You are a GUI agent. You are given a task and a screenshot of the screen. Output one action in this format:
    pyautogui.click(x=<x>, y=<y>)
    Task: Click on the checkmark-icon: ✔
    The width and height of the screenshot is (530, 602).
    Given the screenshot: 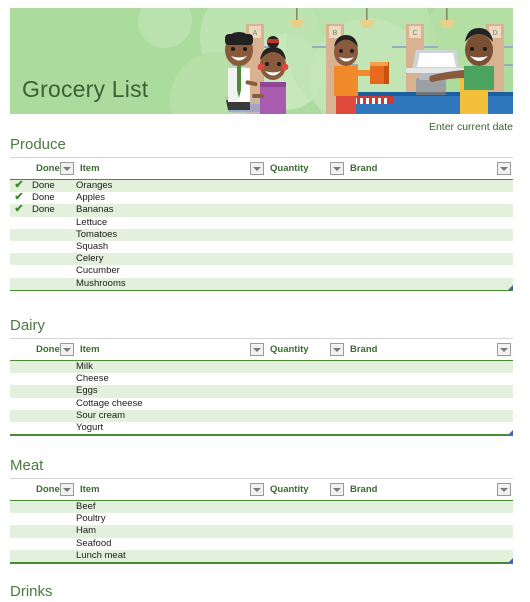 What is the action you would take?
    pyautogui.click(x=19, y=210)
    